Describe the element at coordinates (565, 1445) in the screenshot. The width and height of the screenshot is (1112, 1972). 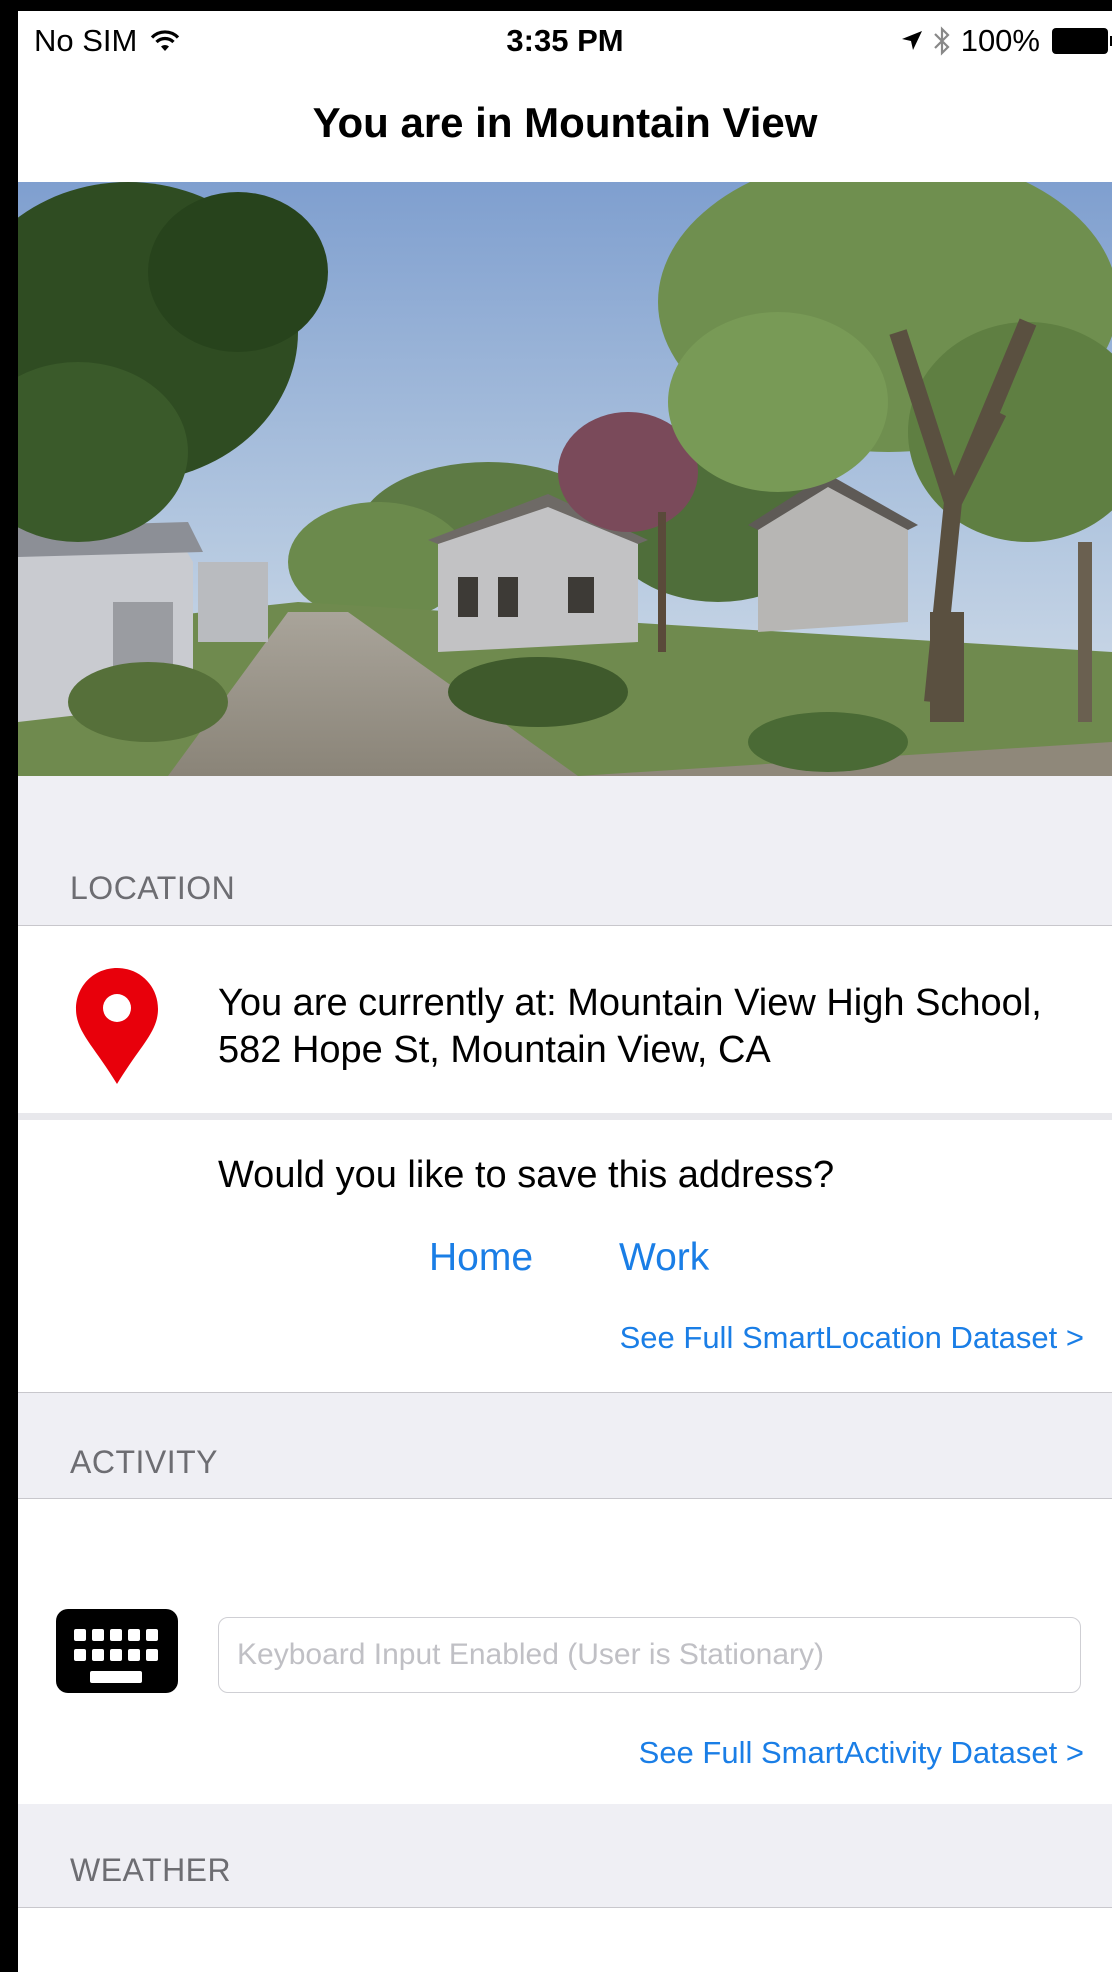
I see `activity-section-header: ACTIVITY` at that location.